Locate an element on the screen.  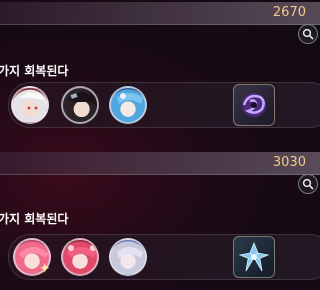
row-1-count: 2670 is located at coordinates (289, 12).